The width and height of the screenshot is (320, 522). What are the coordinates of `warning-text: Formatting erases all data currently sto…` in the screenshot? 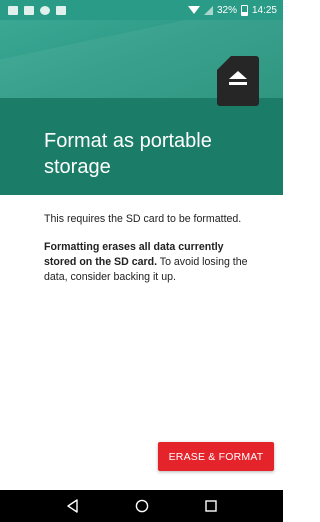 It's located at (151, 262).